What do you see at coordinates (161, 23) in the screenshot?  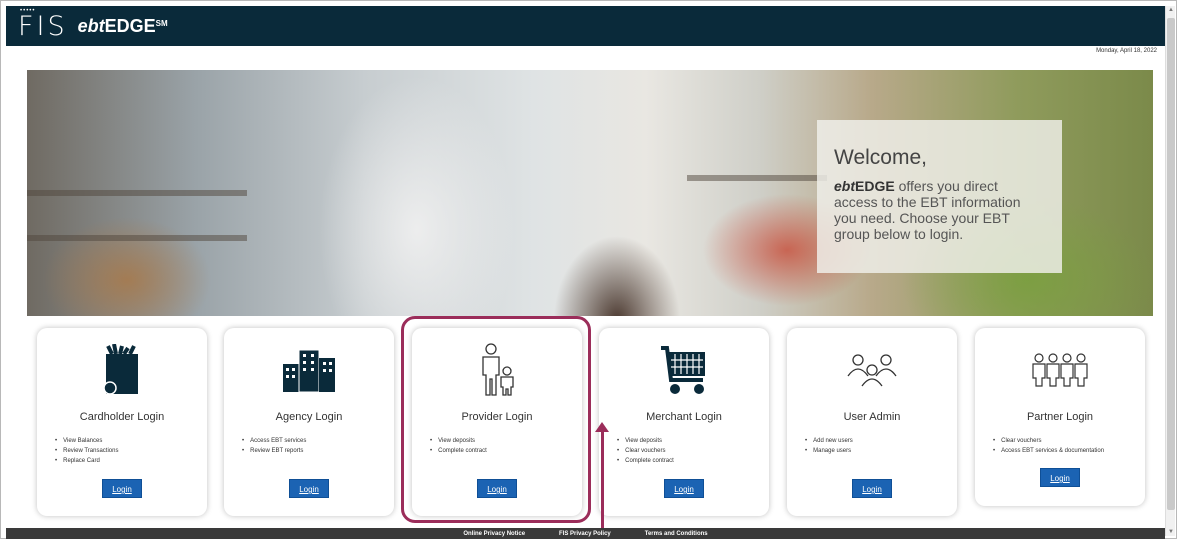 I see `brand-sup: SM` at bounding box center [161, 23].